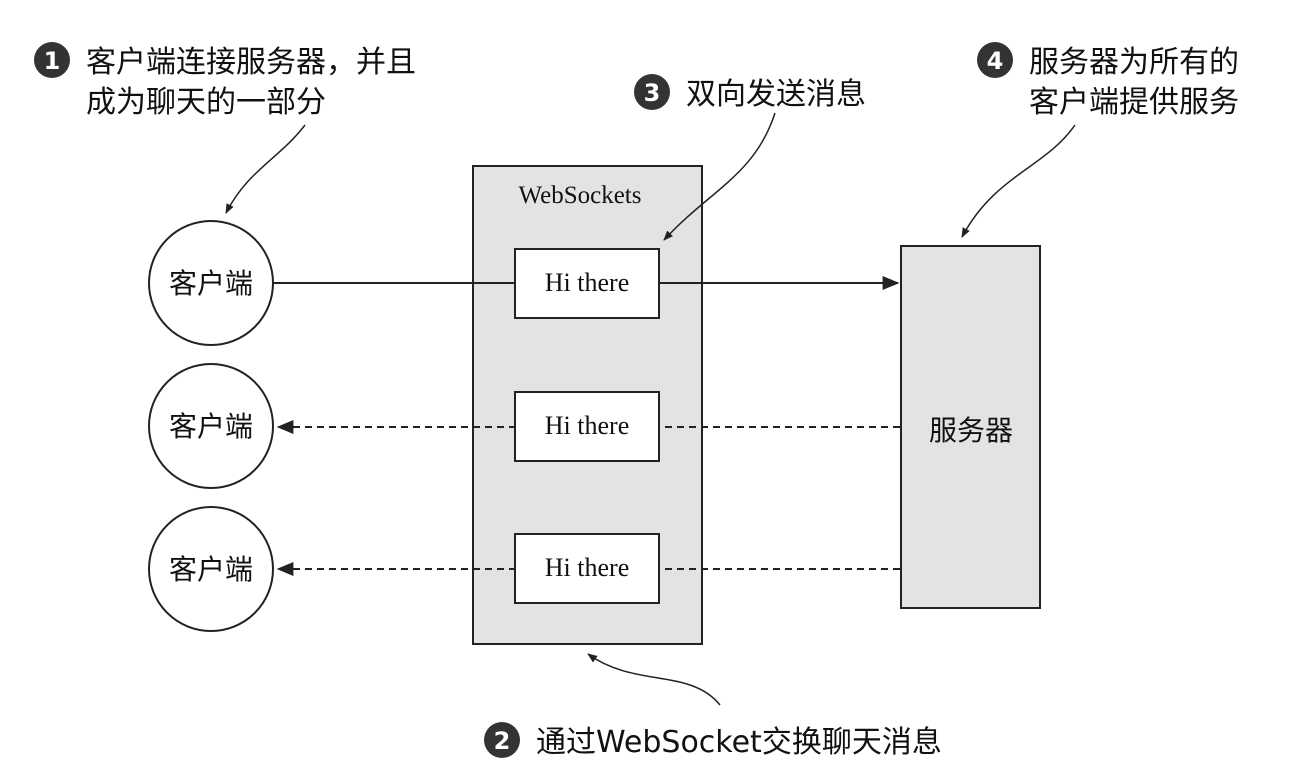 This screenshot has width=1292, height=766. What do you see at coordinates (211, 284) in the screenshot?
I see `client-label-1: 客户端` at bounding box center [211, 284].